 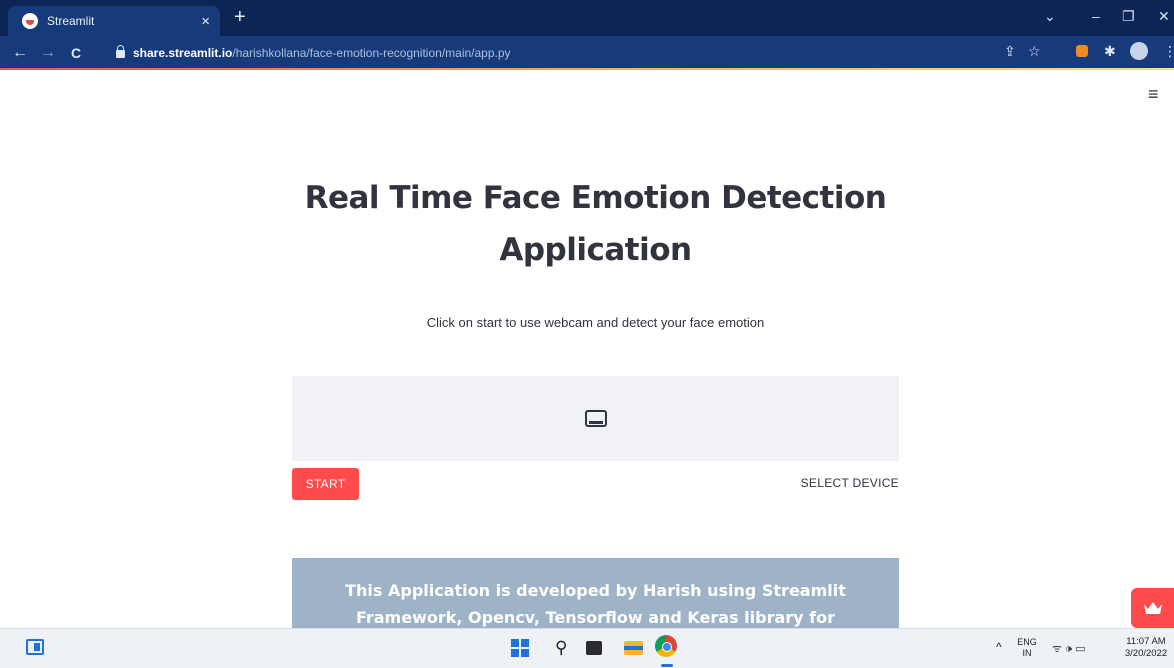 What do you see at coordinates (1164, 16) in the screenshot?
I see `close-window-button: ✕` at bounding box center [1164, 16].